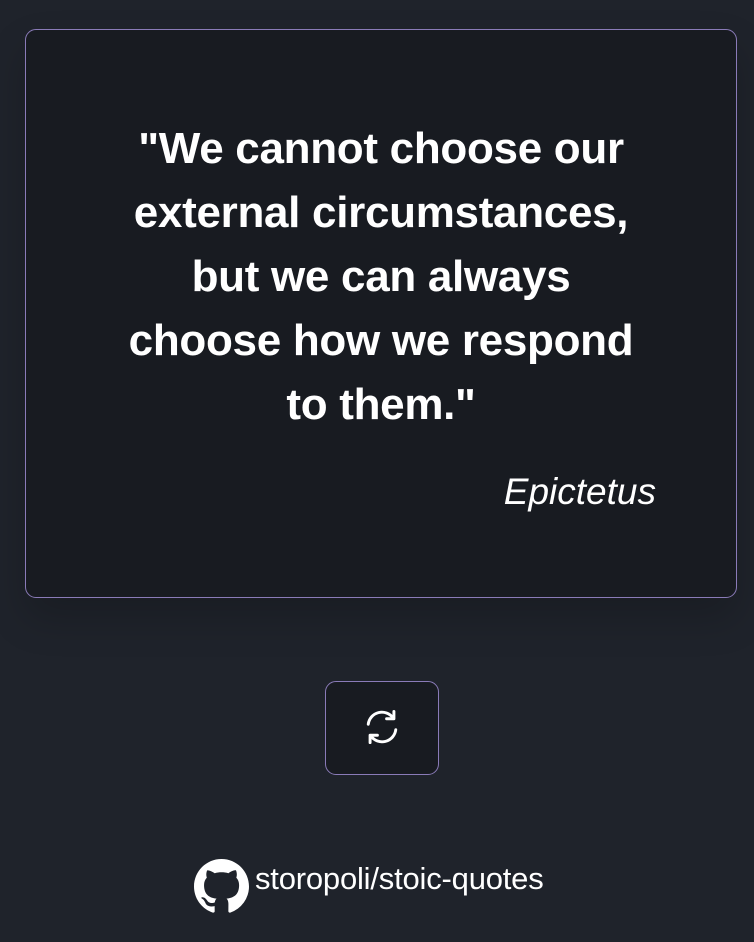  I want to click on quote-author: Epictetus, so click(579, 491).